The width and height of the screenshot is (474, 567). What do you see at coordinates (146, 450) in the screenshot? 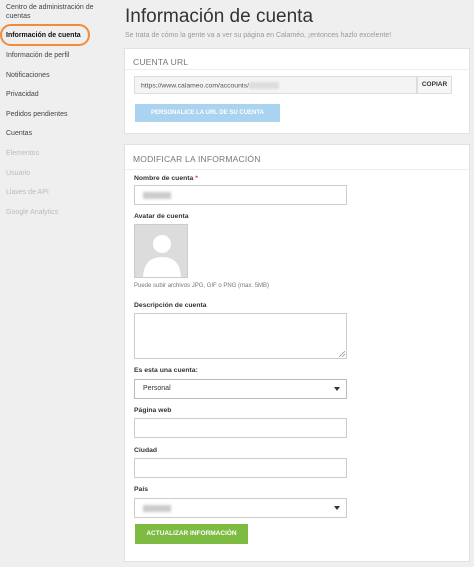
I see `city-label: Ciudad` at bounding box center [146, 450].